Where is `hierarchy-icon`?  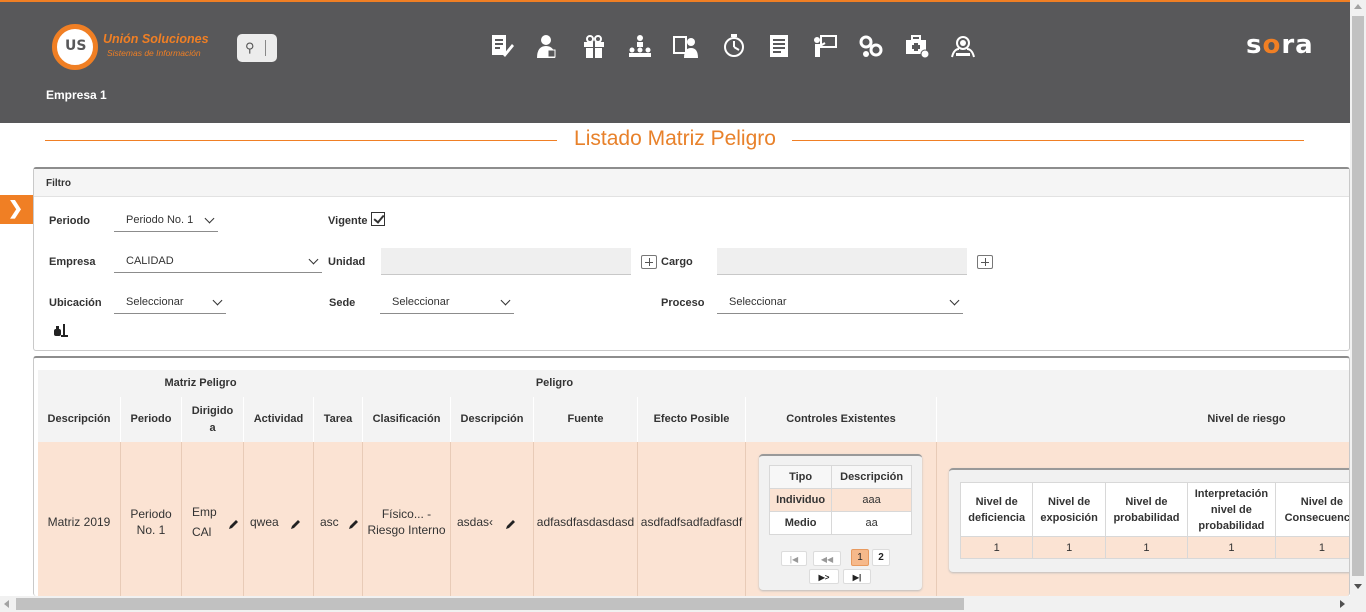 hierarchy-icon is located at coordinates (640, 46).